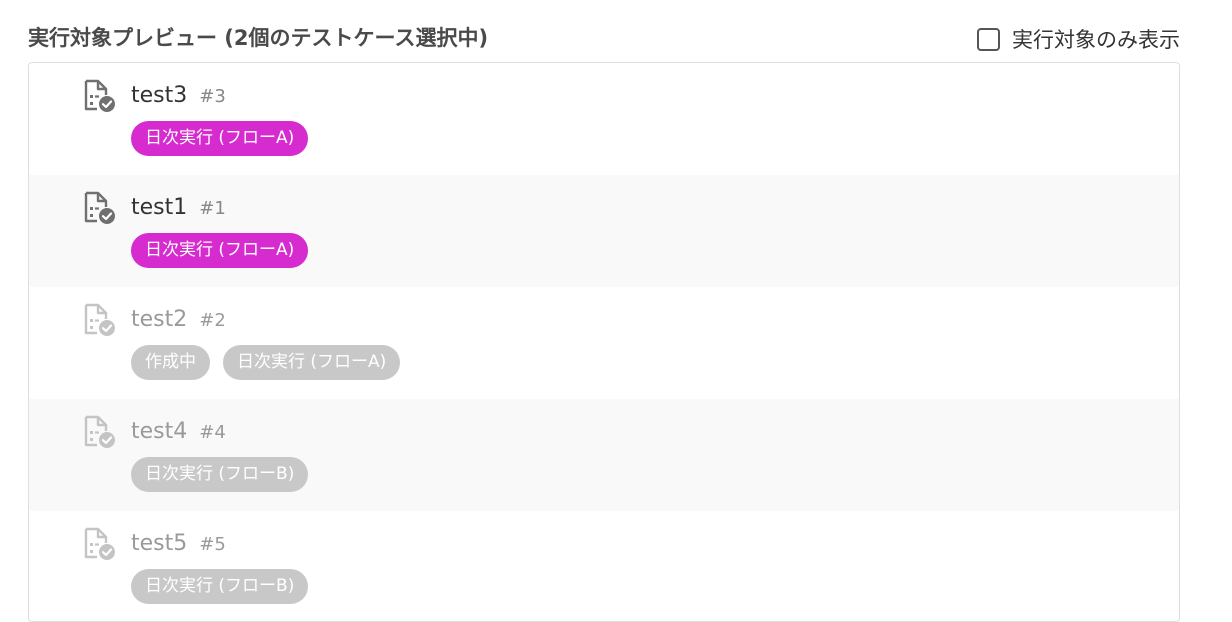 This screenshot has width=1232, height=622. What do you see at coordinates (170, 362) in the screenshot?
I see `status-tag: 作成中` at bounding box center [170, 362].